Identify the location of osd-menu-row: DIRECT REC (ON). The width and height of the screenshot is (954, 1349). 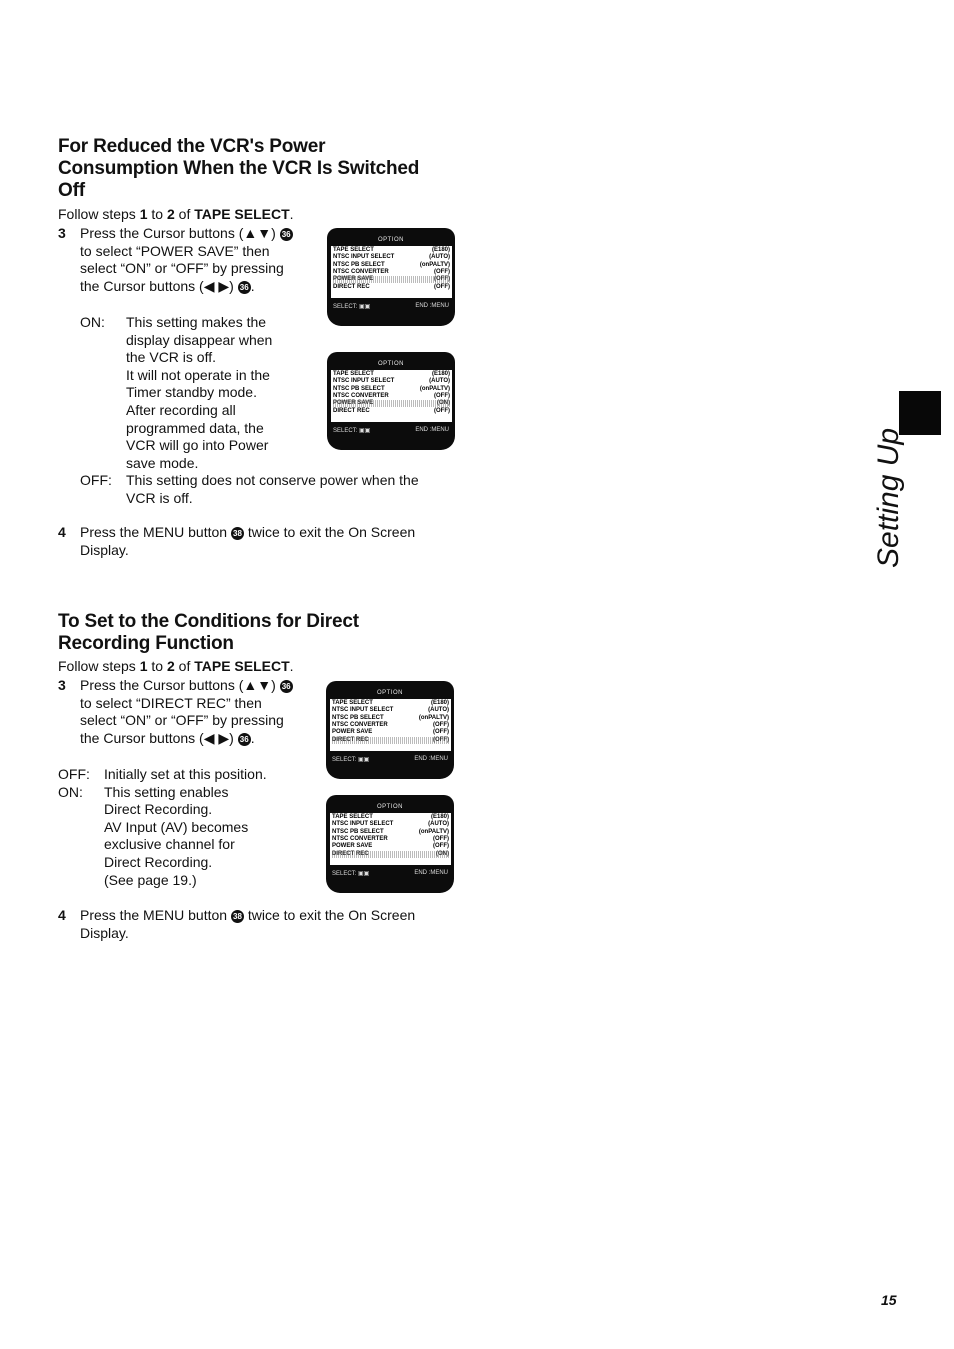
(390, 854).